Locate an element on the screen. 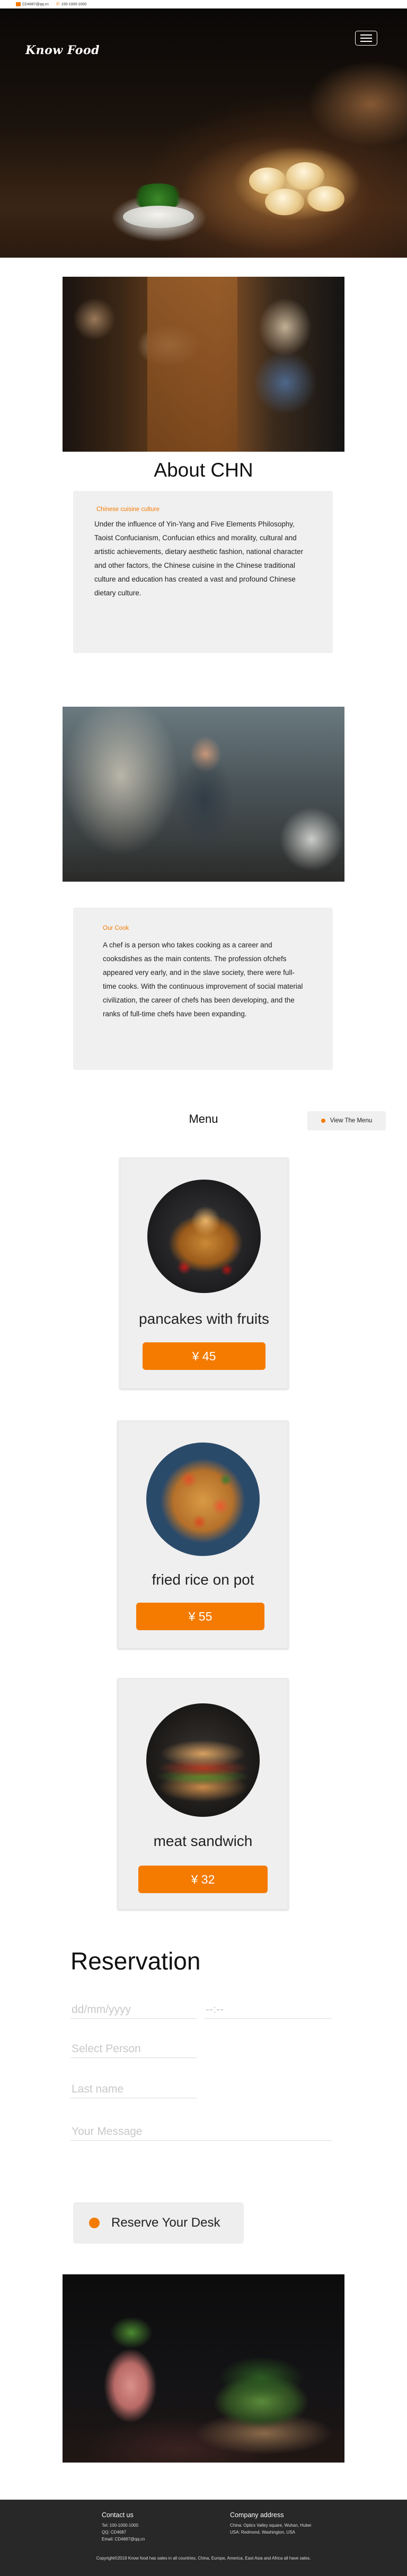 This screenshot has height=2576, width=407. view-menu-button: View The Menu is located at coordinates (346, 1120).